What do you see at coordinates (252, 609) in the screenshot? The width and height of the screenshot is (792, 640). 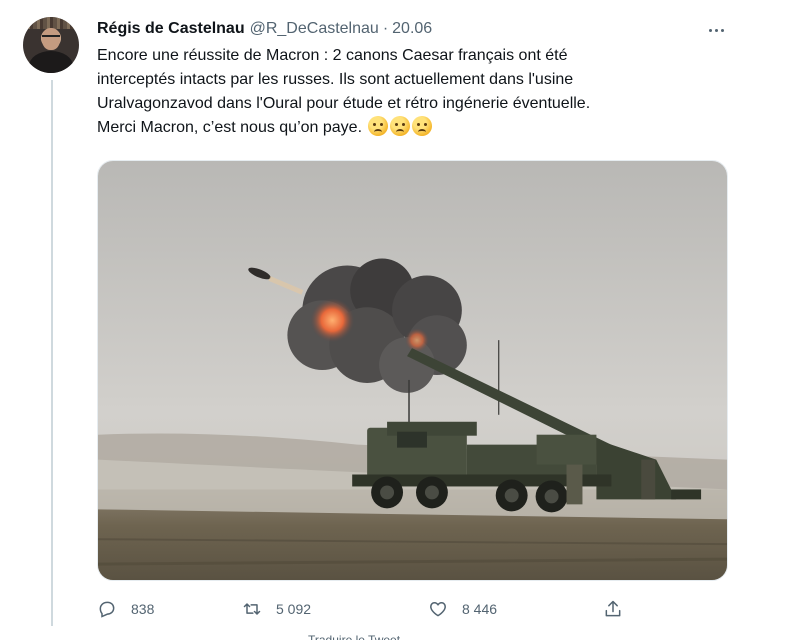 I see `retweet-icon` at bounding box center [252, 609].